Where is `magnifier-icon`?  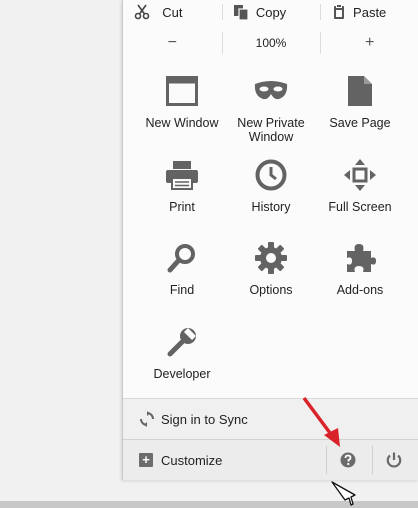
magnifier-icon is located at coordinates (182, 258).